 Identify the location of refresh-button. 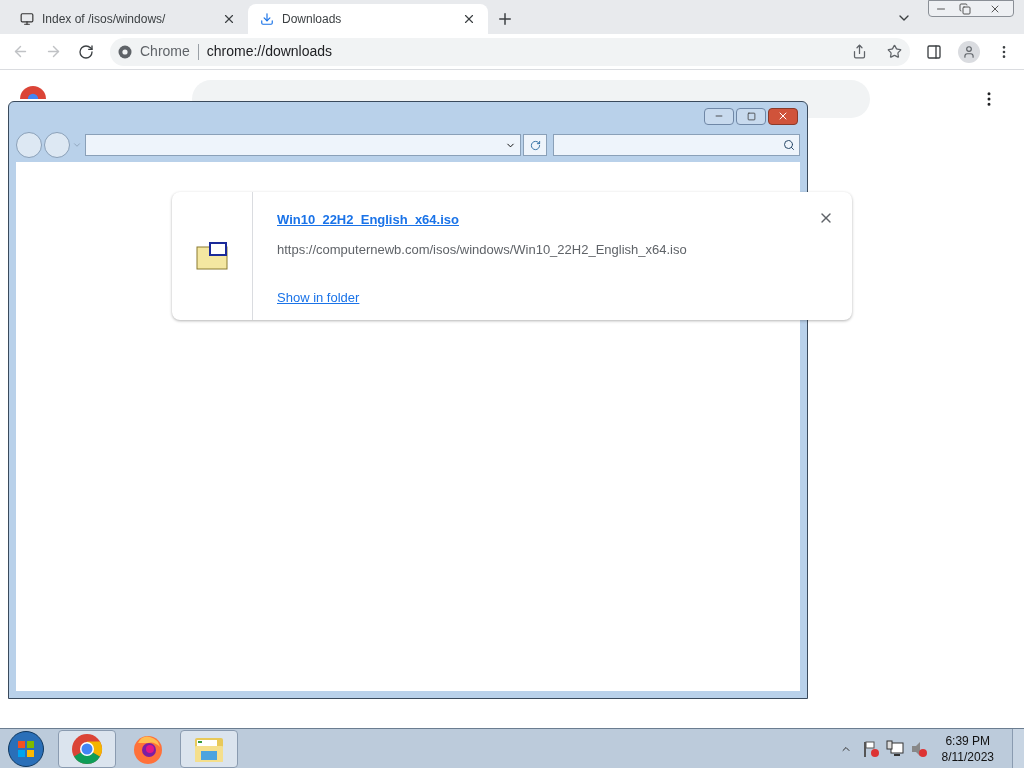
(535, 145).